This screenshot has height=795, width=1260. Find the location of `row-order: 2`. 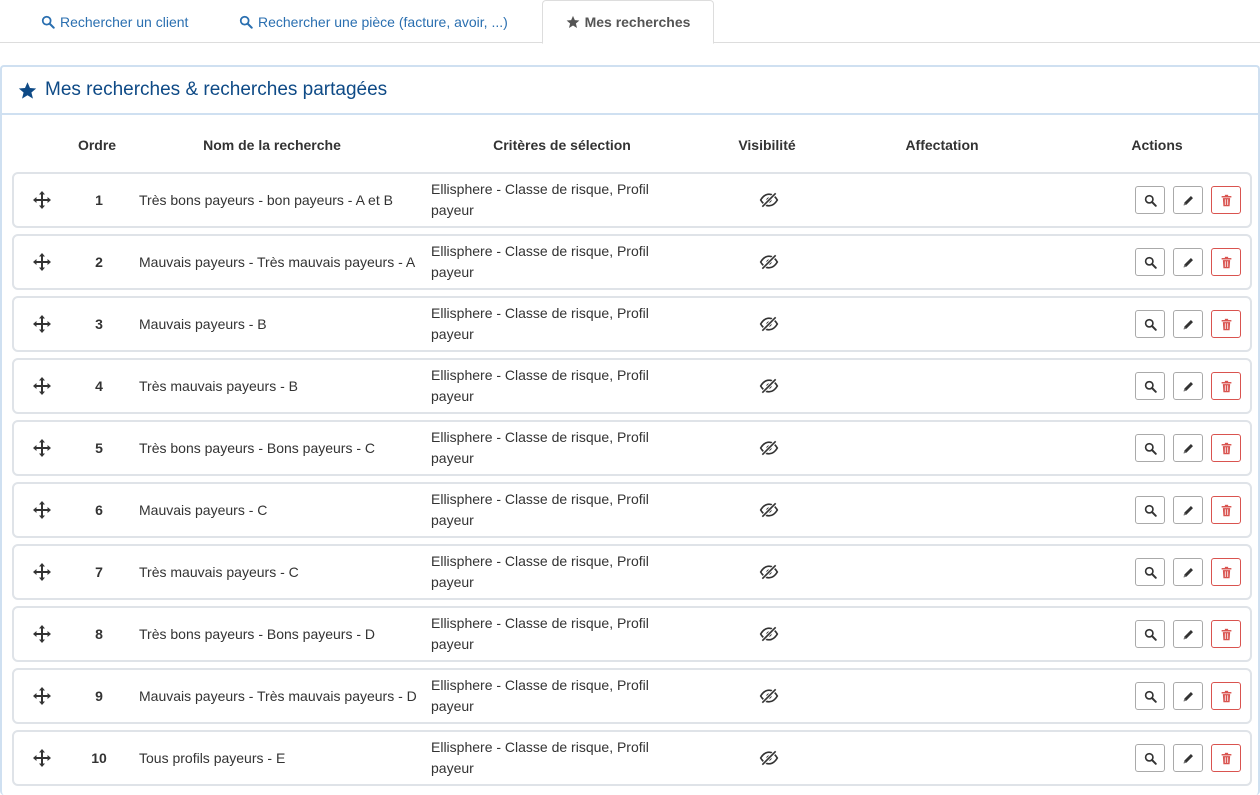

row-order: 2 is located at coordinates (99, 262).